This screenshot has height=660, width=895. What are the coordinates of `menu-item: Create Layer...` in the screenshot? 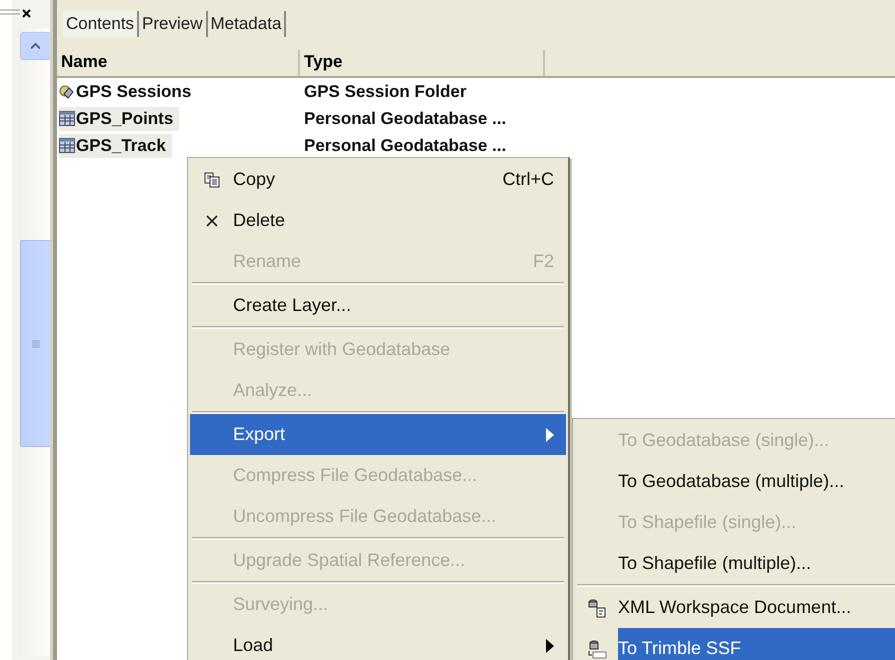 It's located at (378, 305).